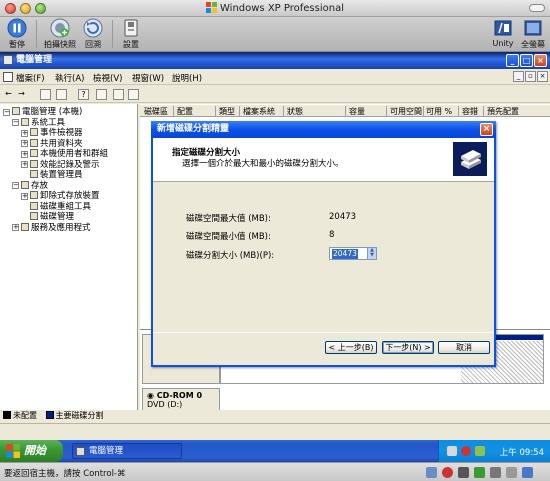 The image size is (550, 481). What do you see at coordinates (56, 133) in the screenshot?
I see `tree-item: 事件檢視器` at bounding box center [56, 133].